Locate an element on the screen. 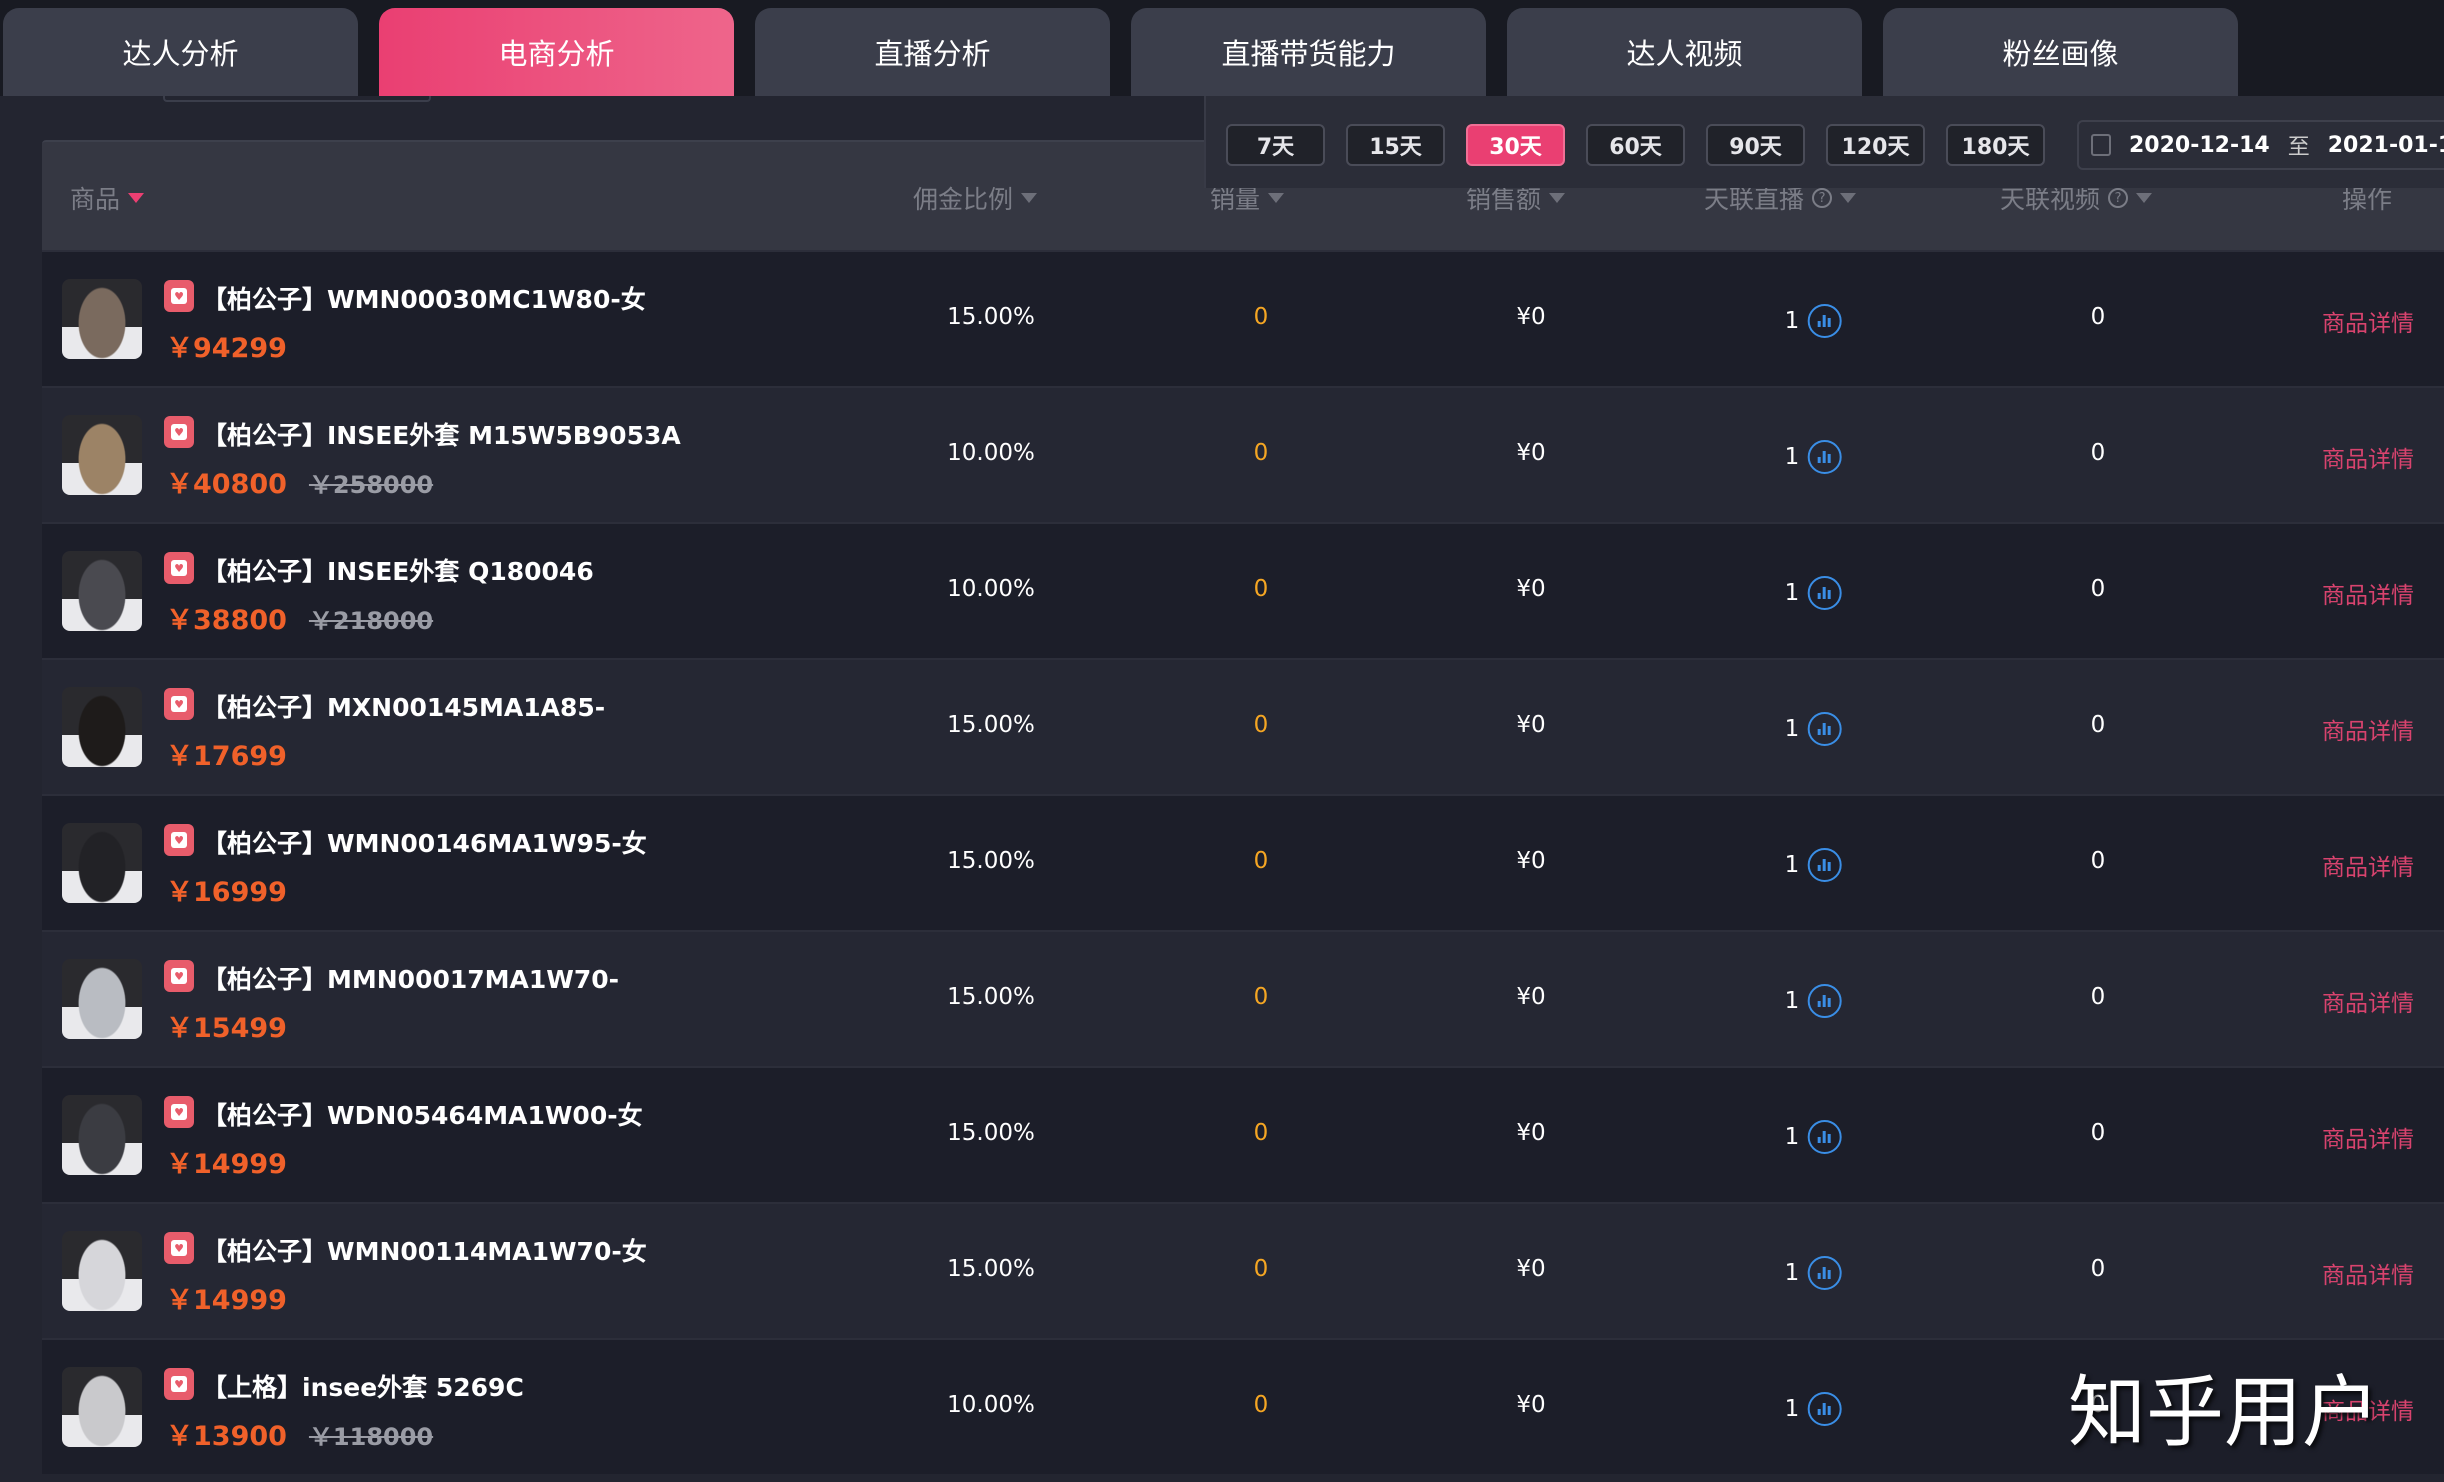  current-price: ￥40800 is located at coordinates (226, 484).